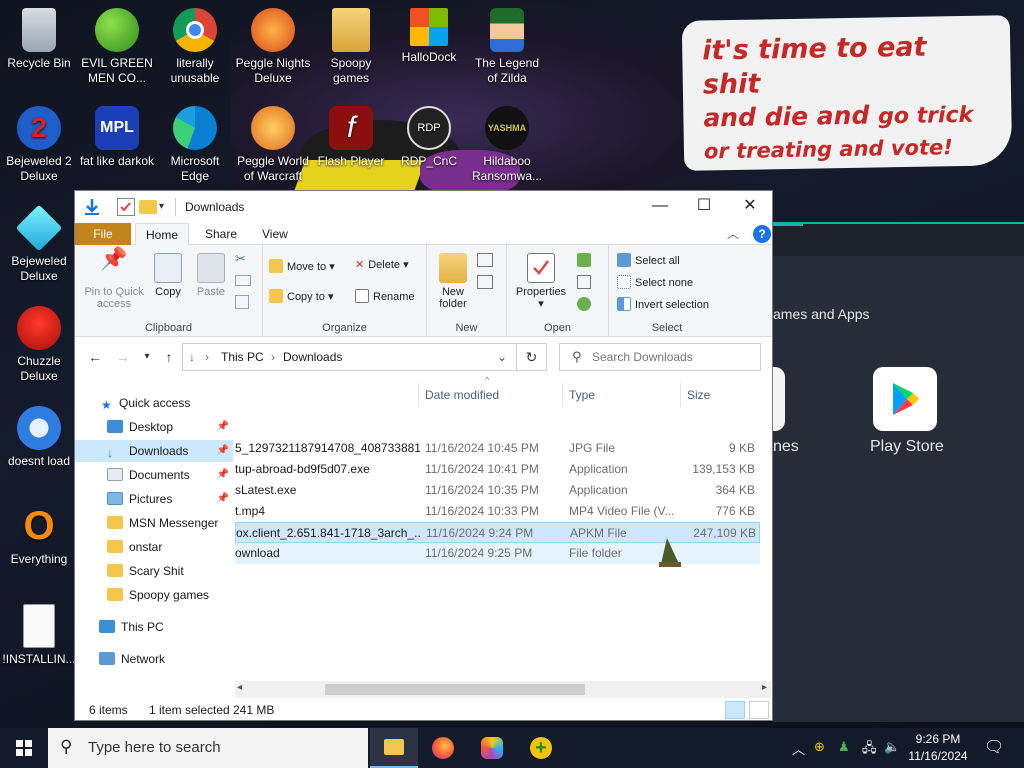  I want to click on background-app-tile-partial, so click(779, 399).